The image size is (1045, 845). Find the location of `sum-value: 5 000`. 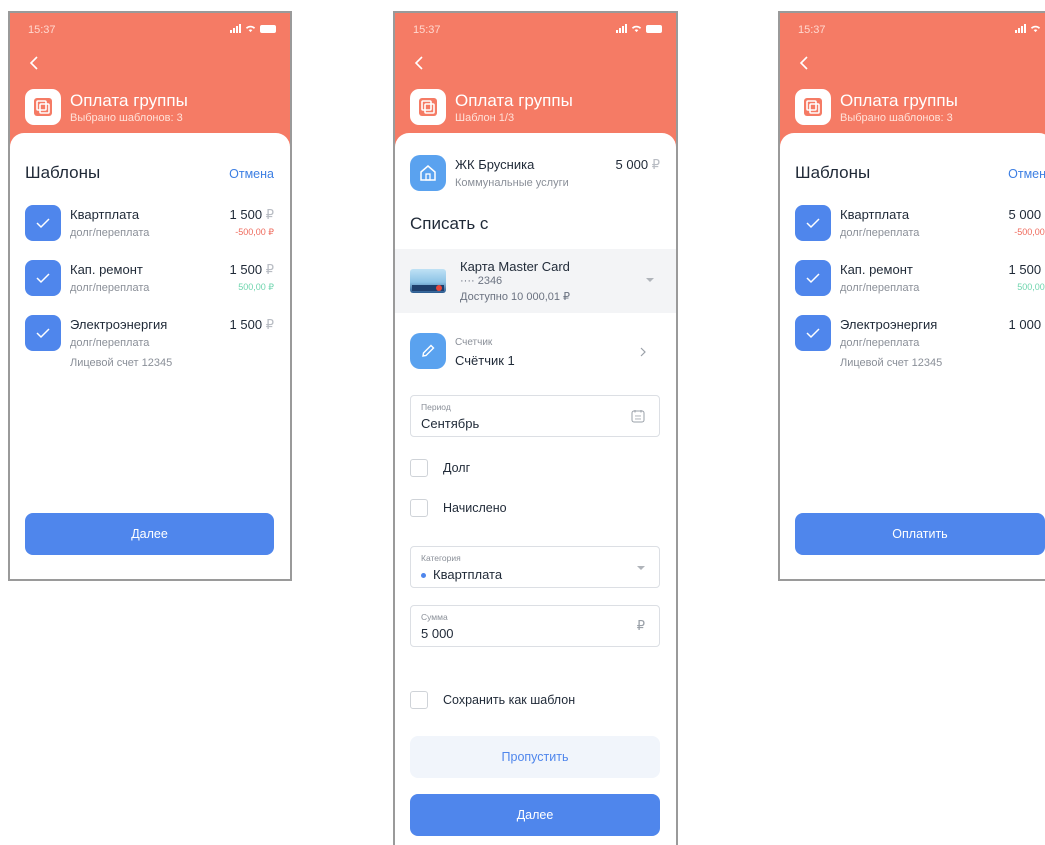

sum-value: 5 000 is located at coordinates (437, 633).